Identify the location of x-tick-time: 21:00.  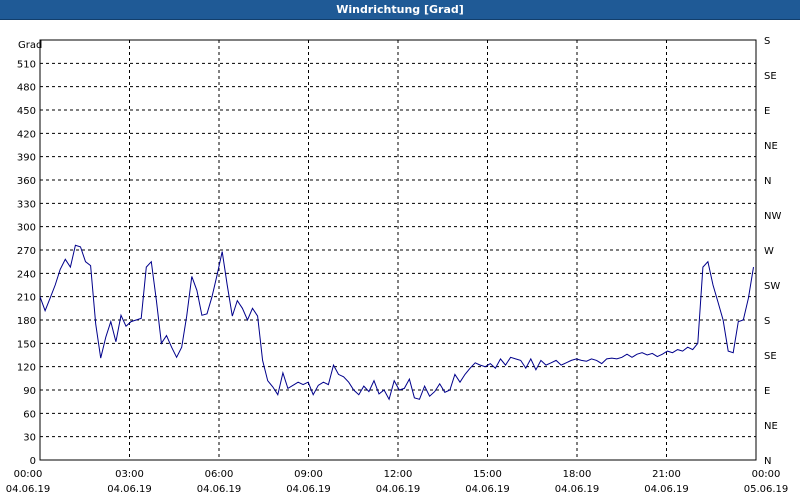
(666, 474).